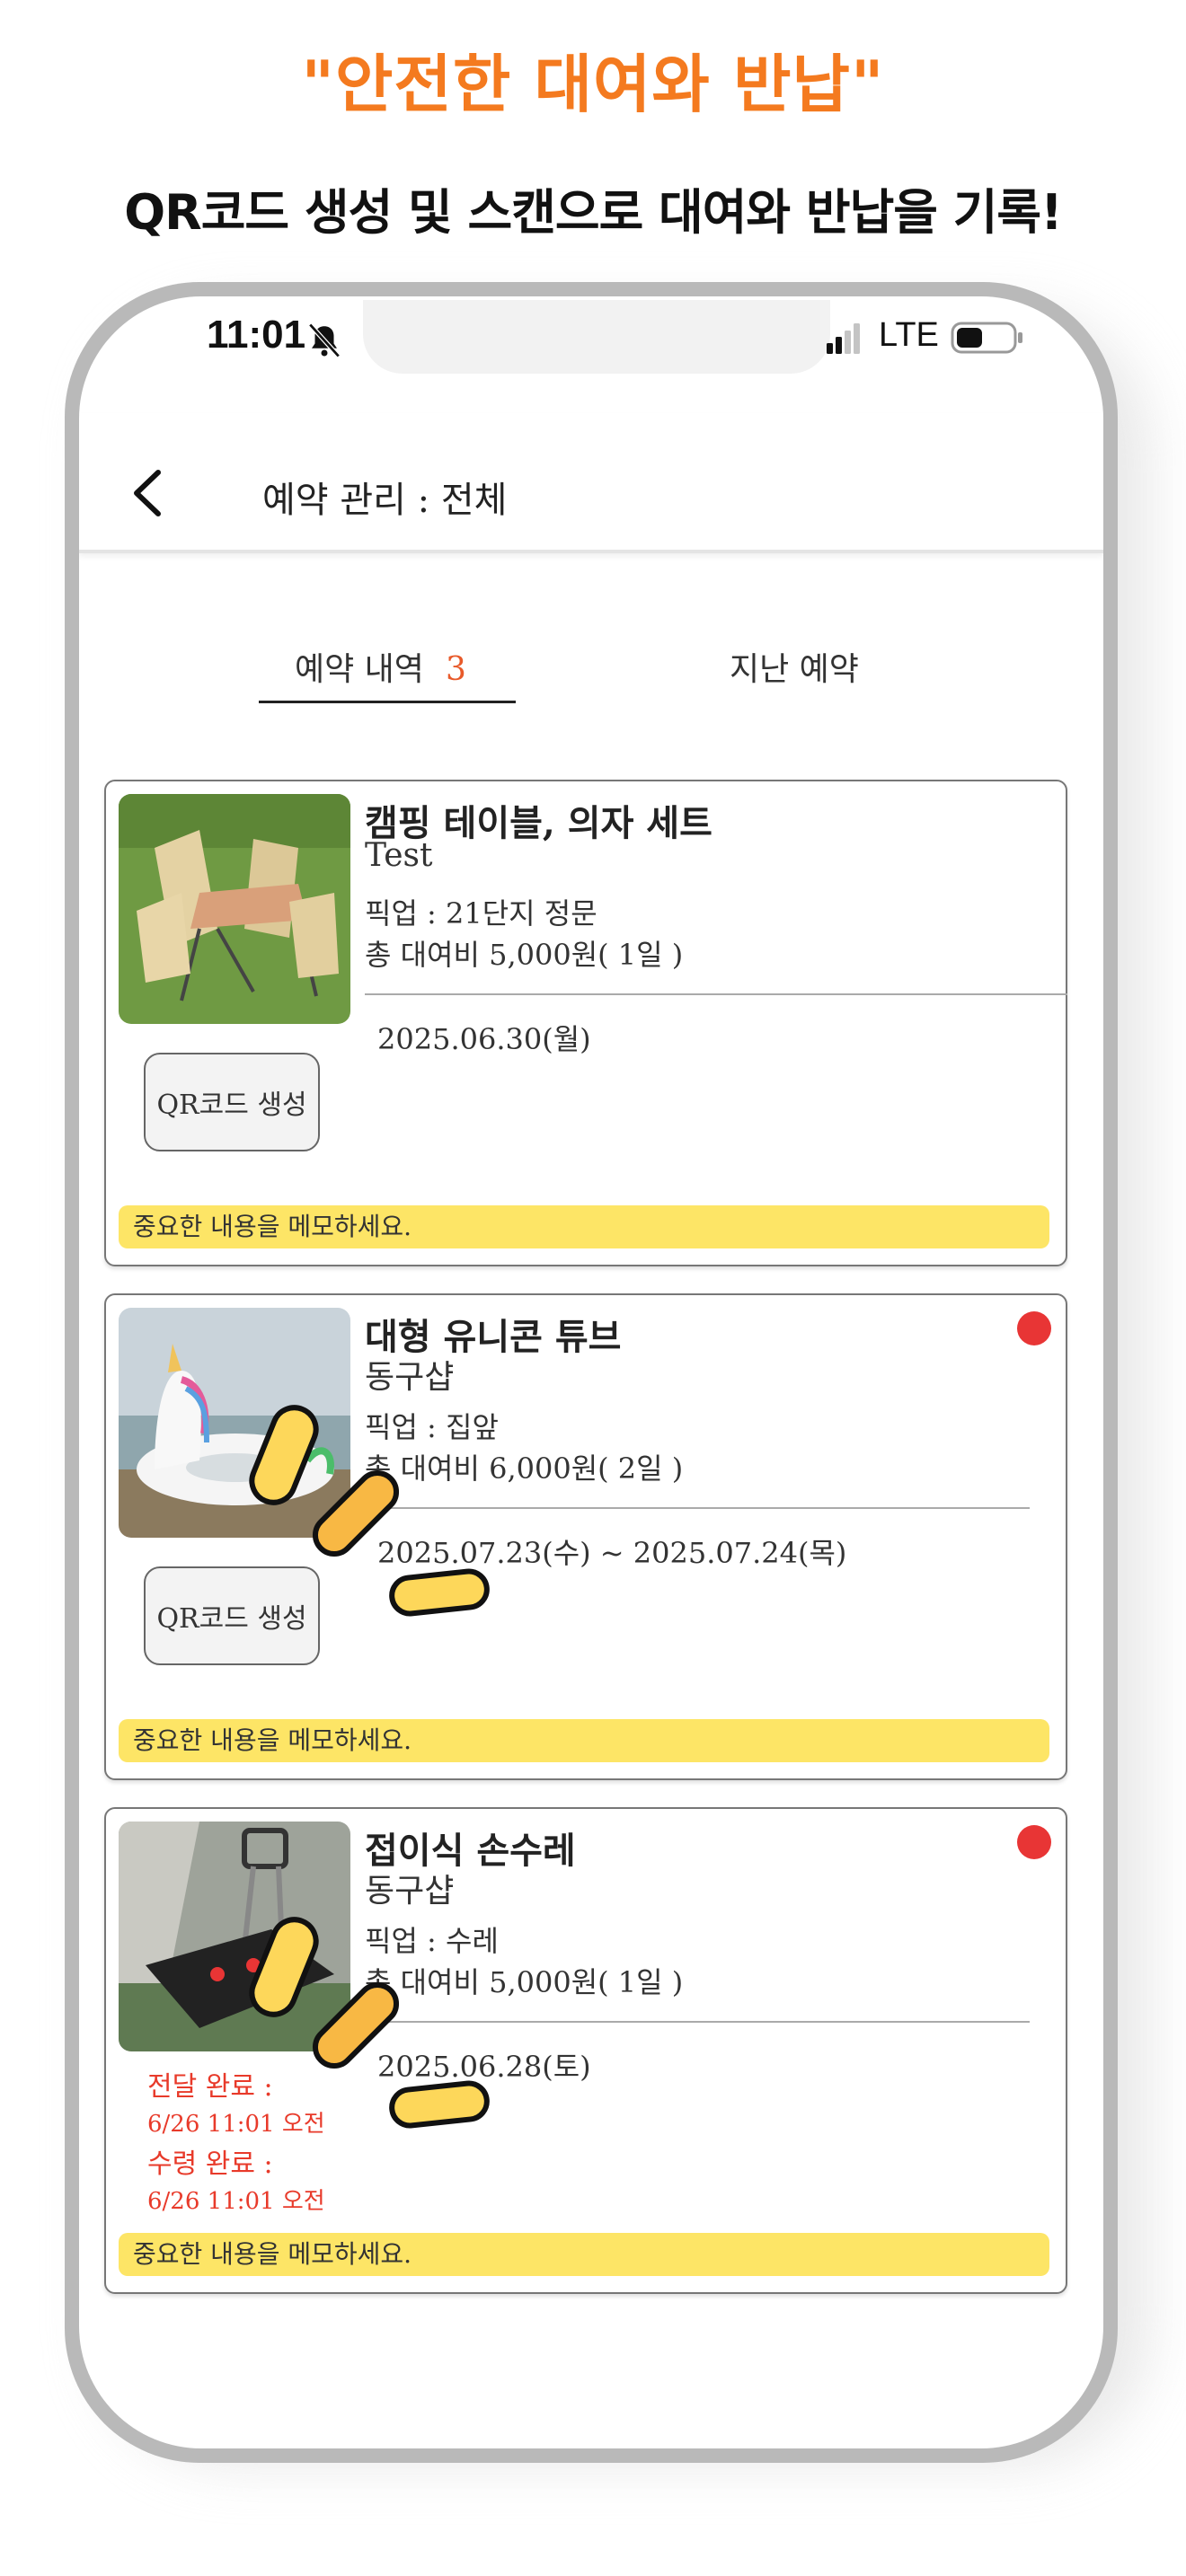  I want to click on signal-icon, so click(843, 338).